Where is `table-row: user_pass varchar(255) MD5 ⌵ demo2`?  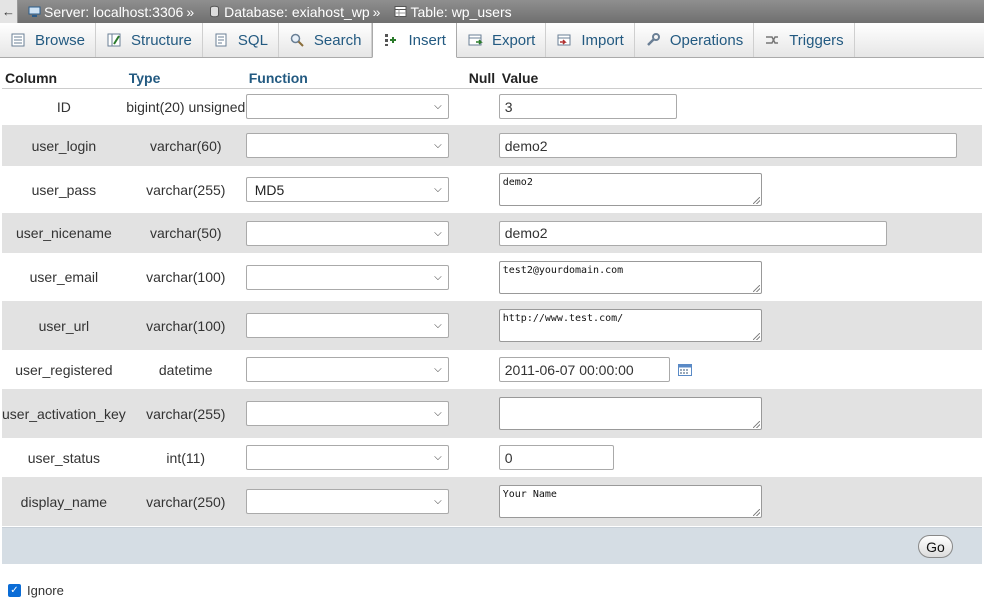
table-row: user_pass varchar(255) MD5 ⌵ demo2 is located at coordinates (492, 189).